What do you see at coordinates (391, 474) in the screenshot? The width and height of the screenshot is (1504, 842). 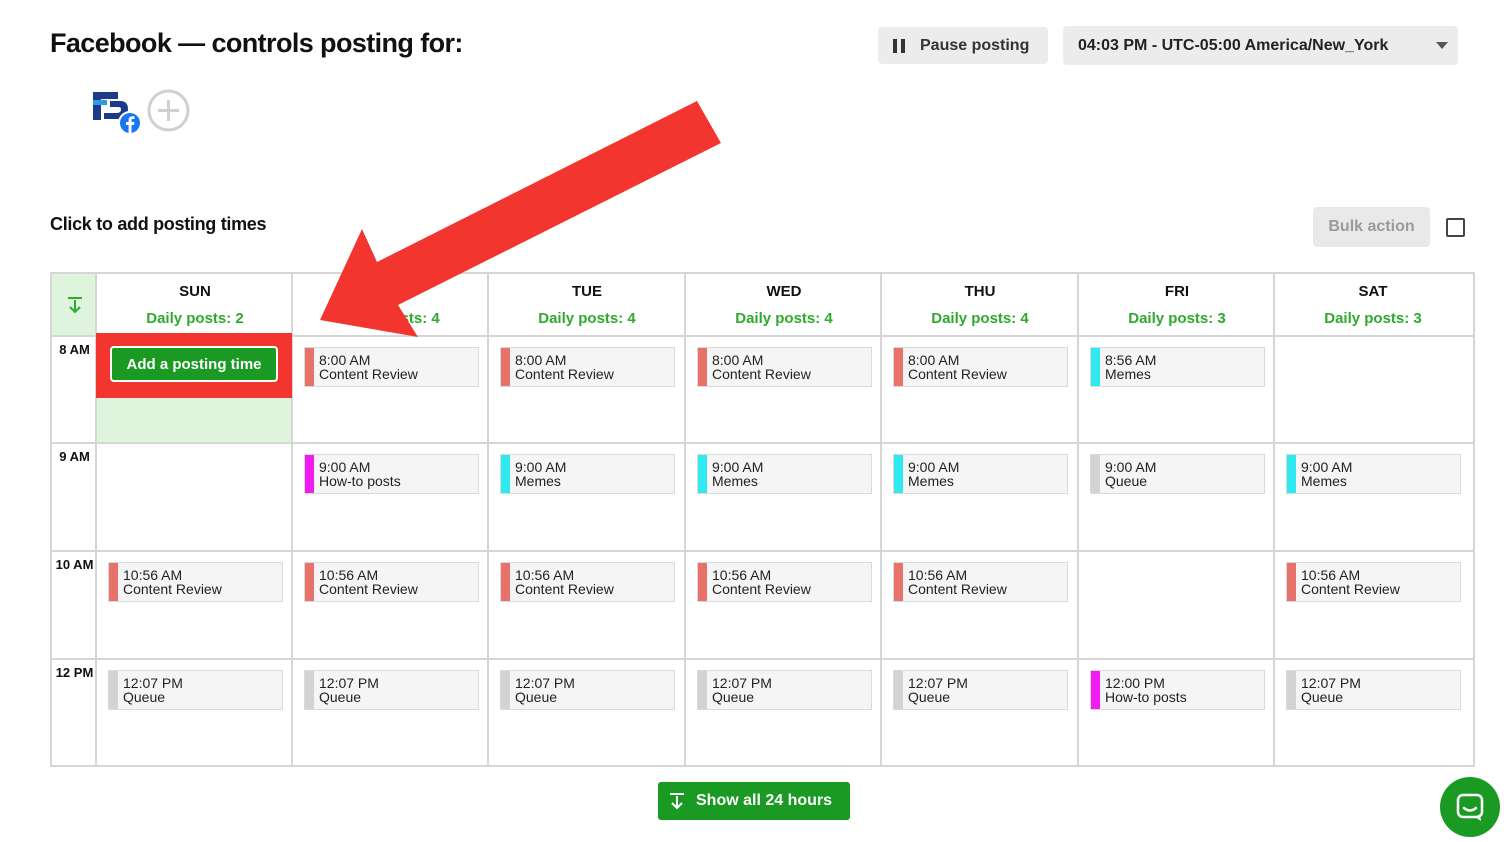 I see `posting-time-slot: 9:00 AM How-to posts` at bounding box center [391, 474].